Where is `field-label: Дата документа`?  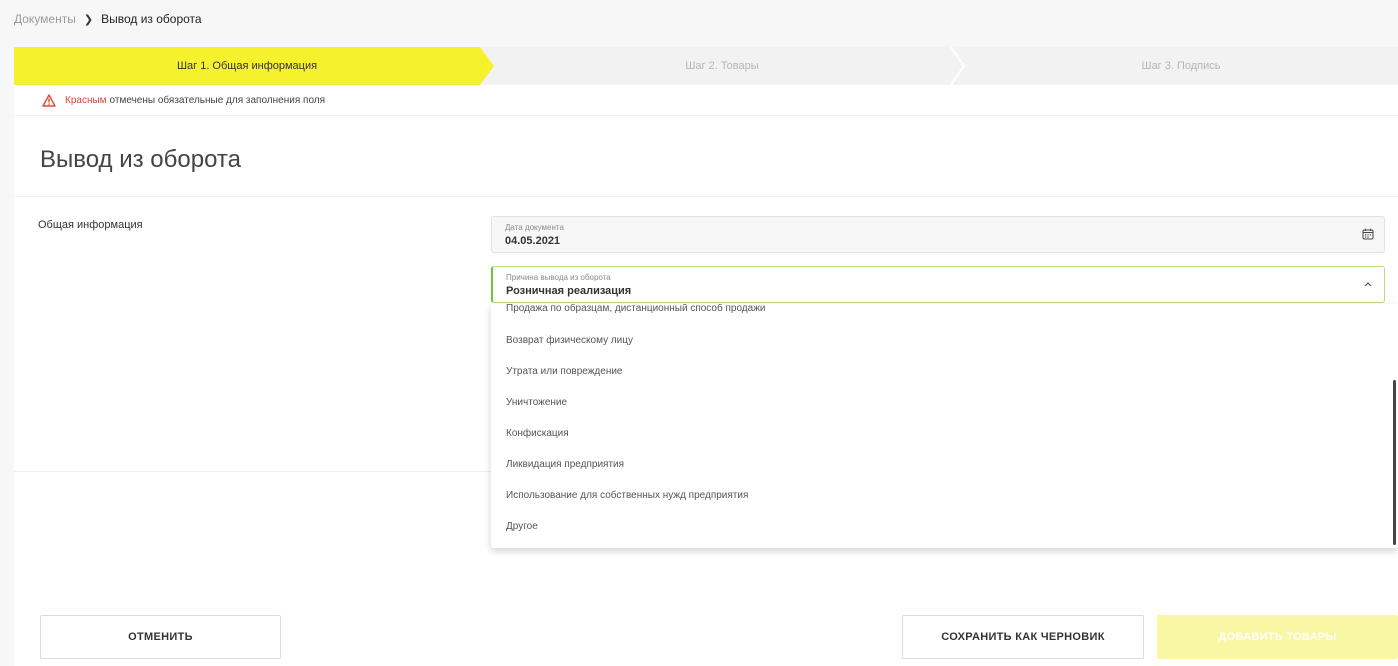 field-label: Дата документа is located at coordinates (534, 227).